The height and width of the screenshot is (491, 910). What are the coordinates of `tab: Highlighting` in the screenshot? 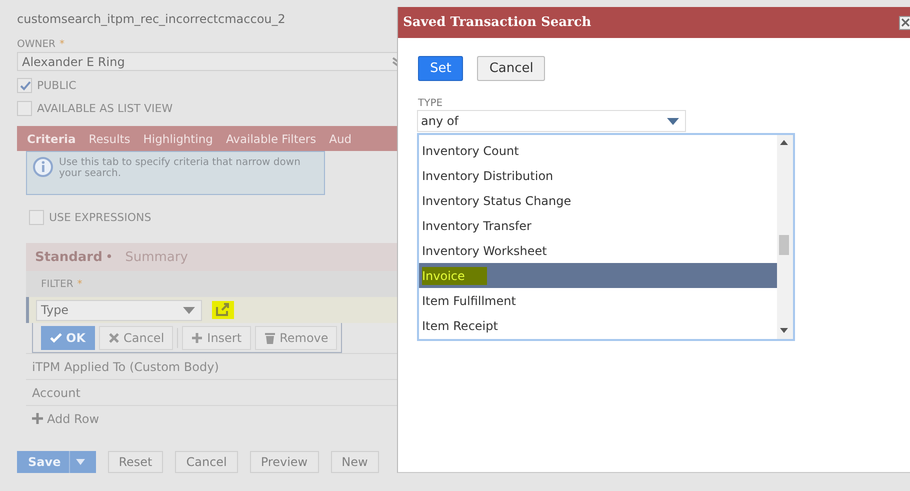 It's located at (178, 138).